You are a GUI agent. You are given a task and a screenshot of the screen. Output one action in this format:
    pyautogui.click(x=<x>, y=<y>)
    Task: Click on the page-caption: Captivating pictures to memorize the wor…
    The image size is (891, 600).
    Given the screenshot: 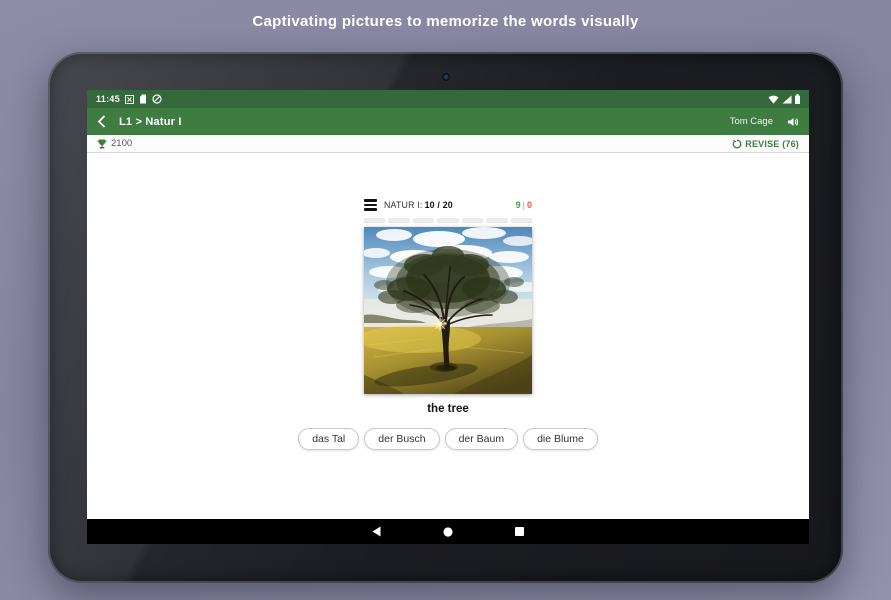 What is the action you would take?
    pyautogui.click(x=445, y=21)
    